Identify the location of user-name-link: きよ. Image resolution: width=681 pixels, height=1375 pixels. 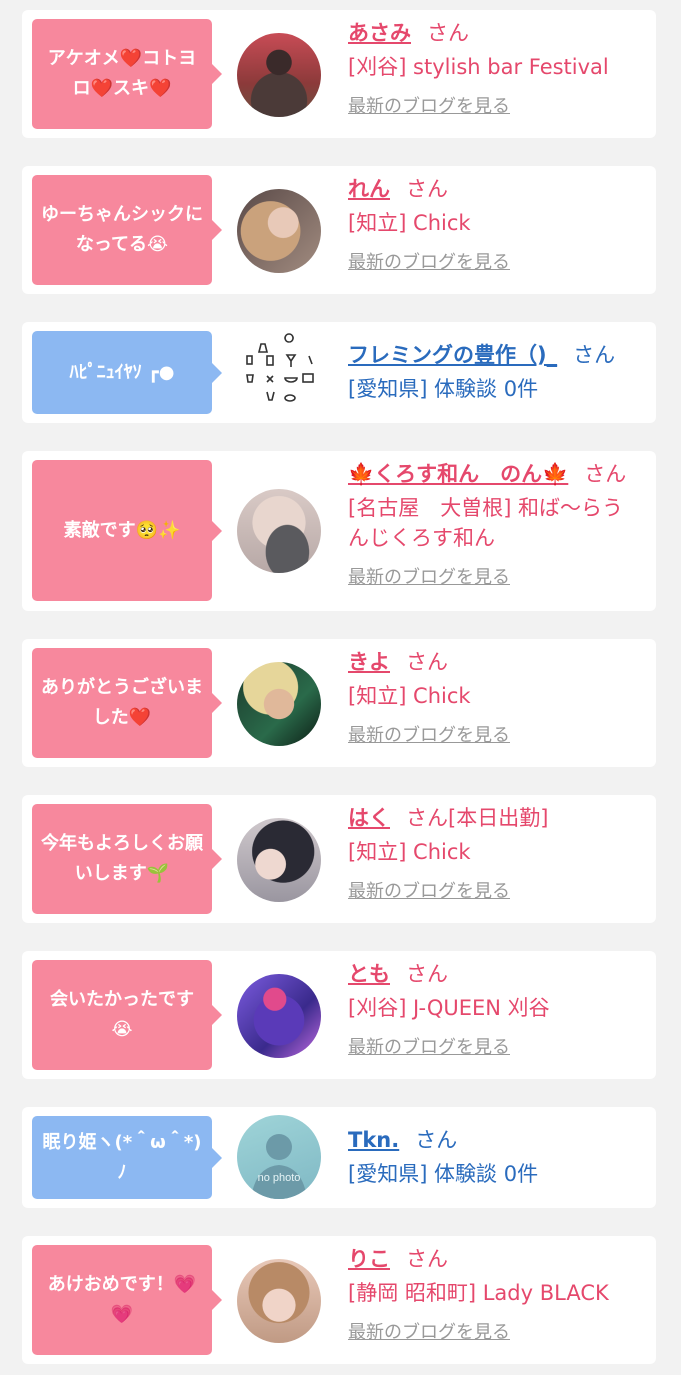
(369, 662).